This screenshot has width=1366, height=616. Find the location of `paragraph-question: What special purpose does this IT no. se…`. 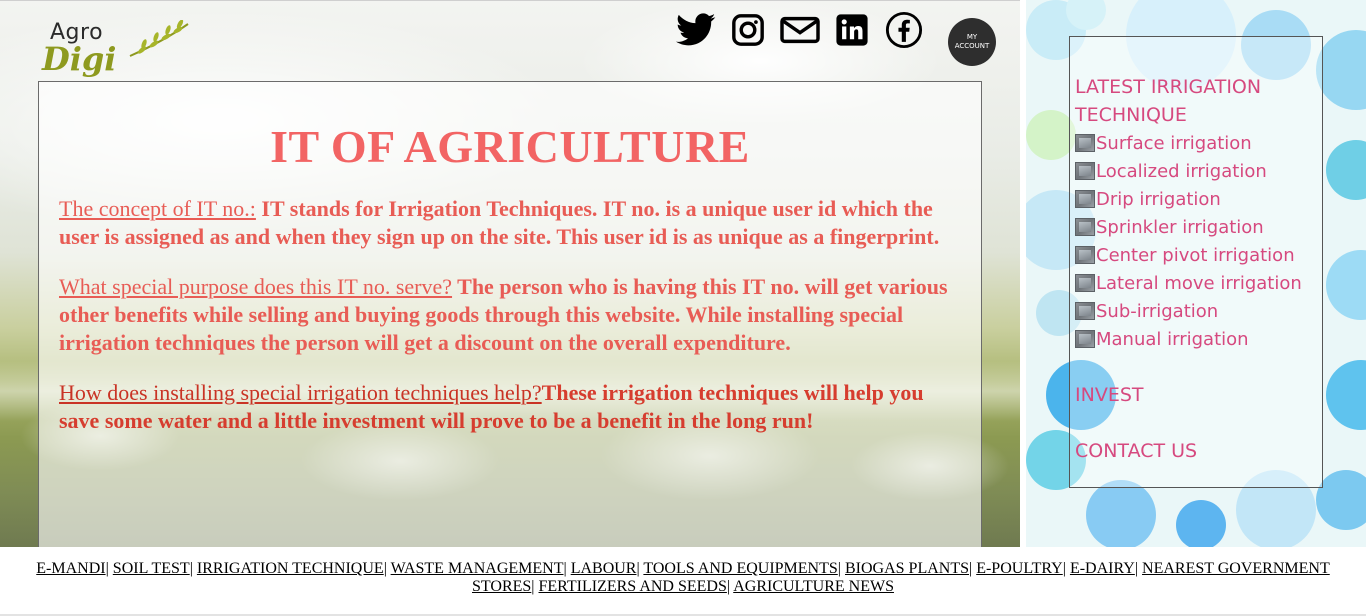

paragraph-question: What special purpose does this IT no. se… is located at coordinates (256, 286).